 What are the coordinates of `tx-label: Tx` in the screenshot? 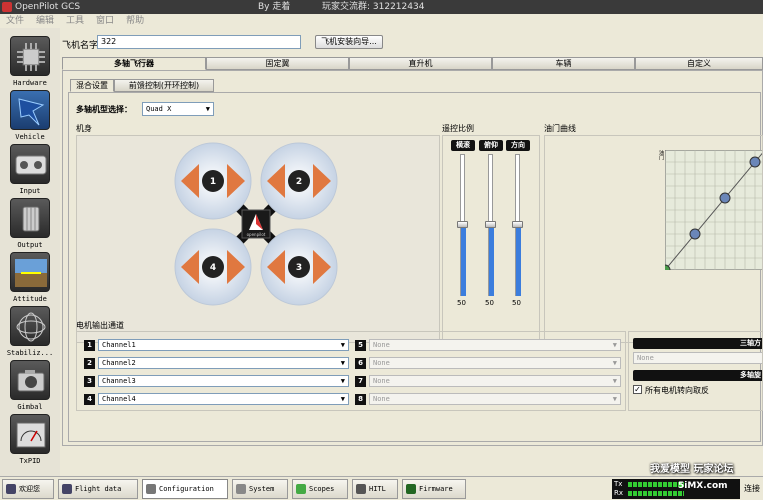 It's located at (618, 484).